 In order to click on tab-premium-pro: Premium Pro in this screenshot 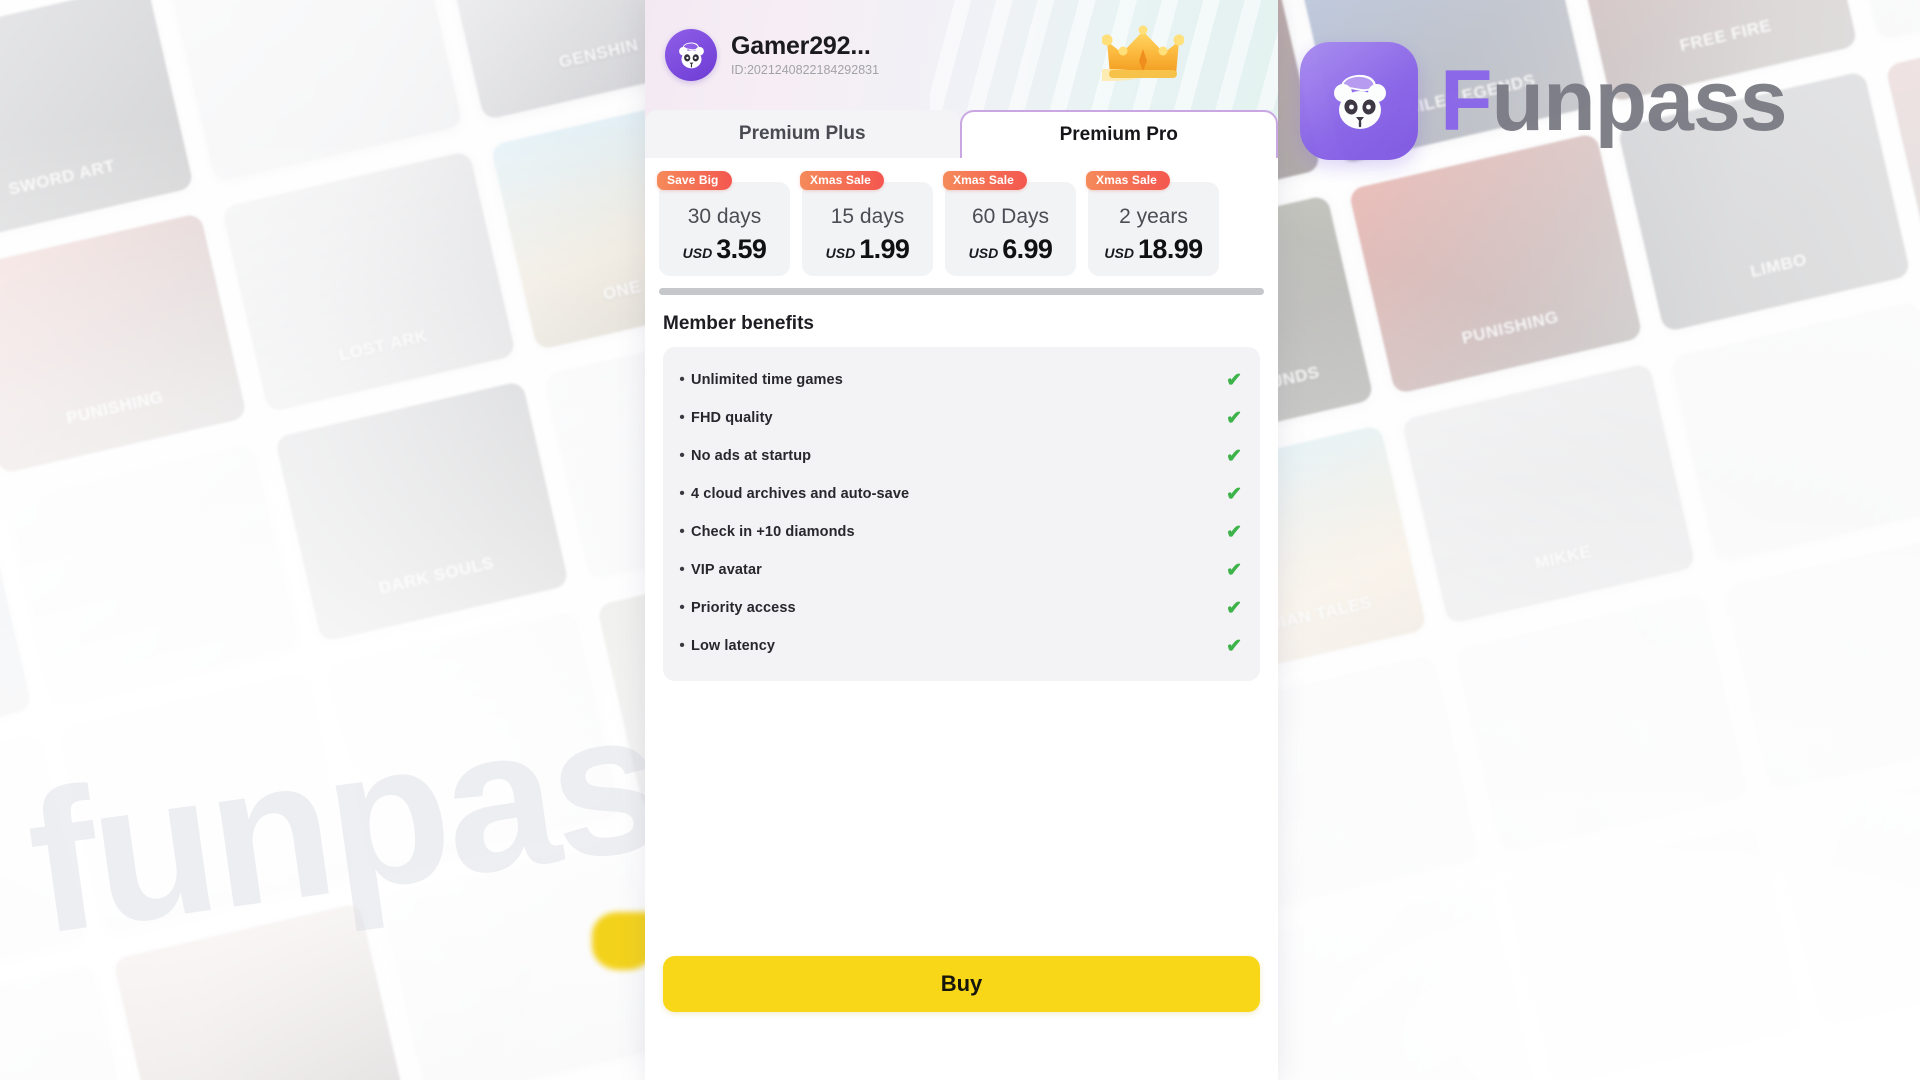, I will do `click(1118, 134)`.